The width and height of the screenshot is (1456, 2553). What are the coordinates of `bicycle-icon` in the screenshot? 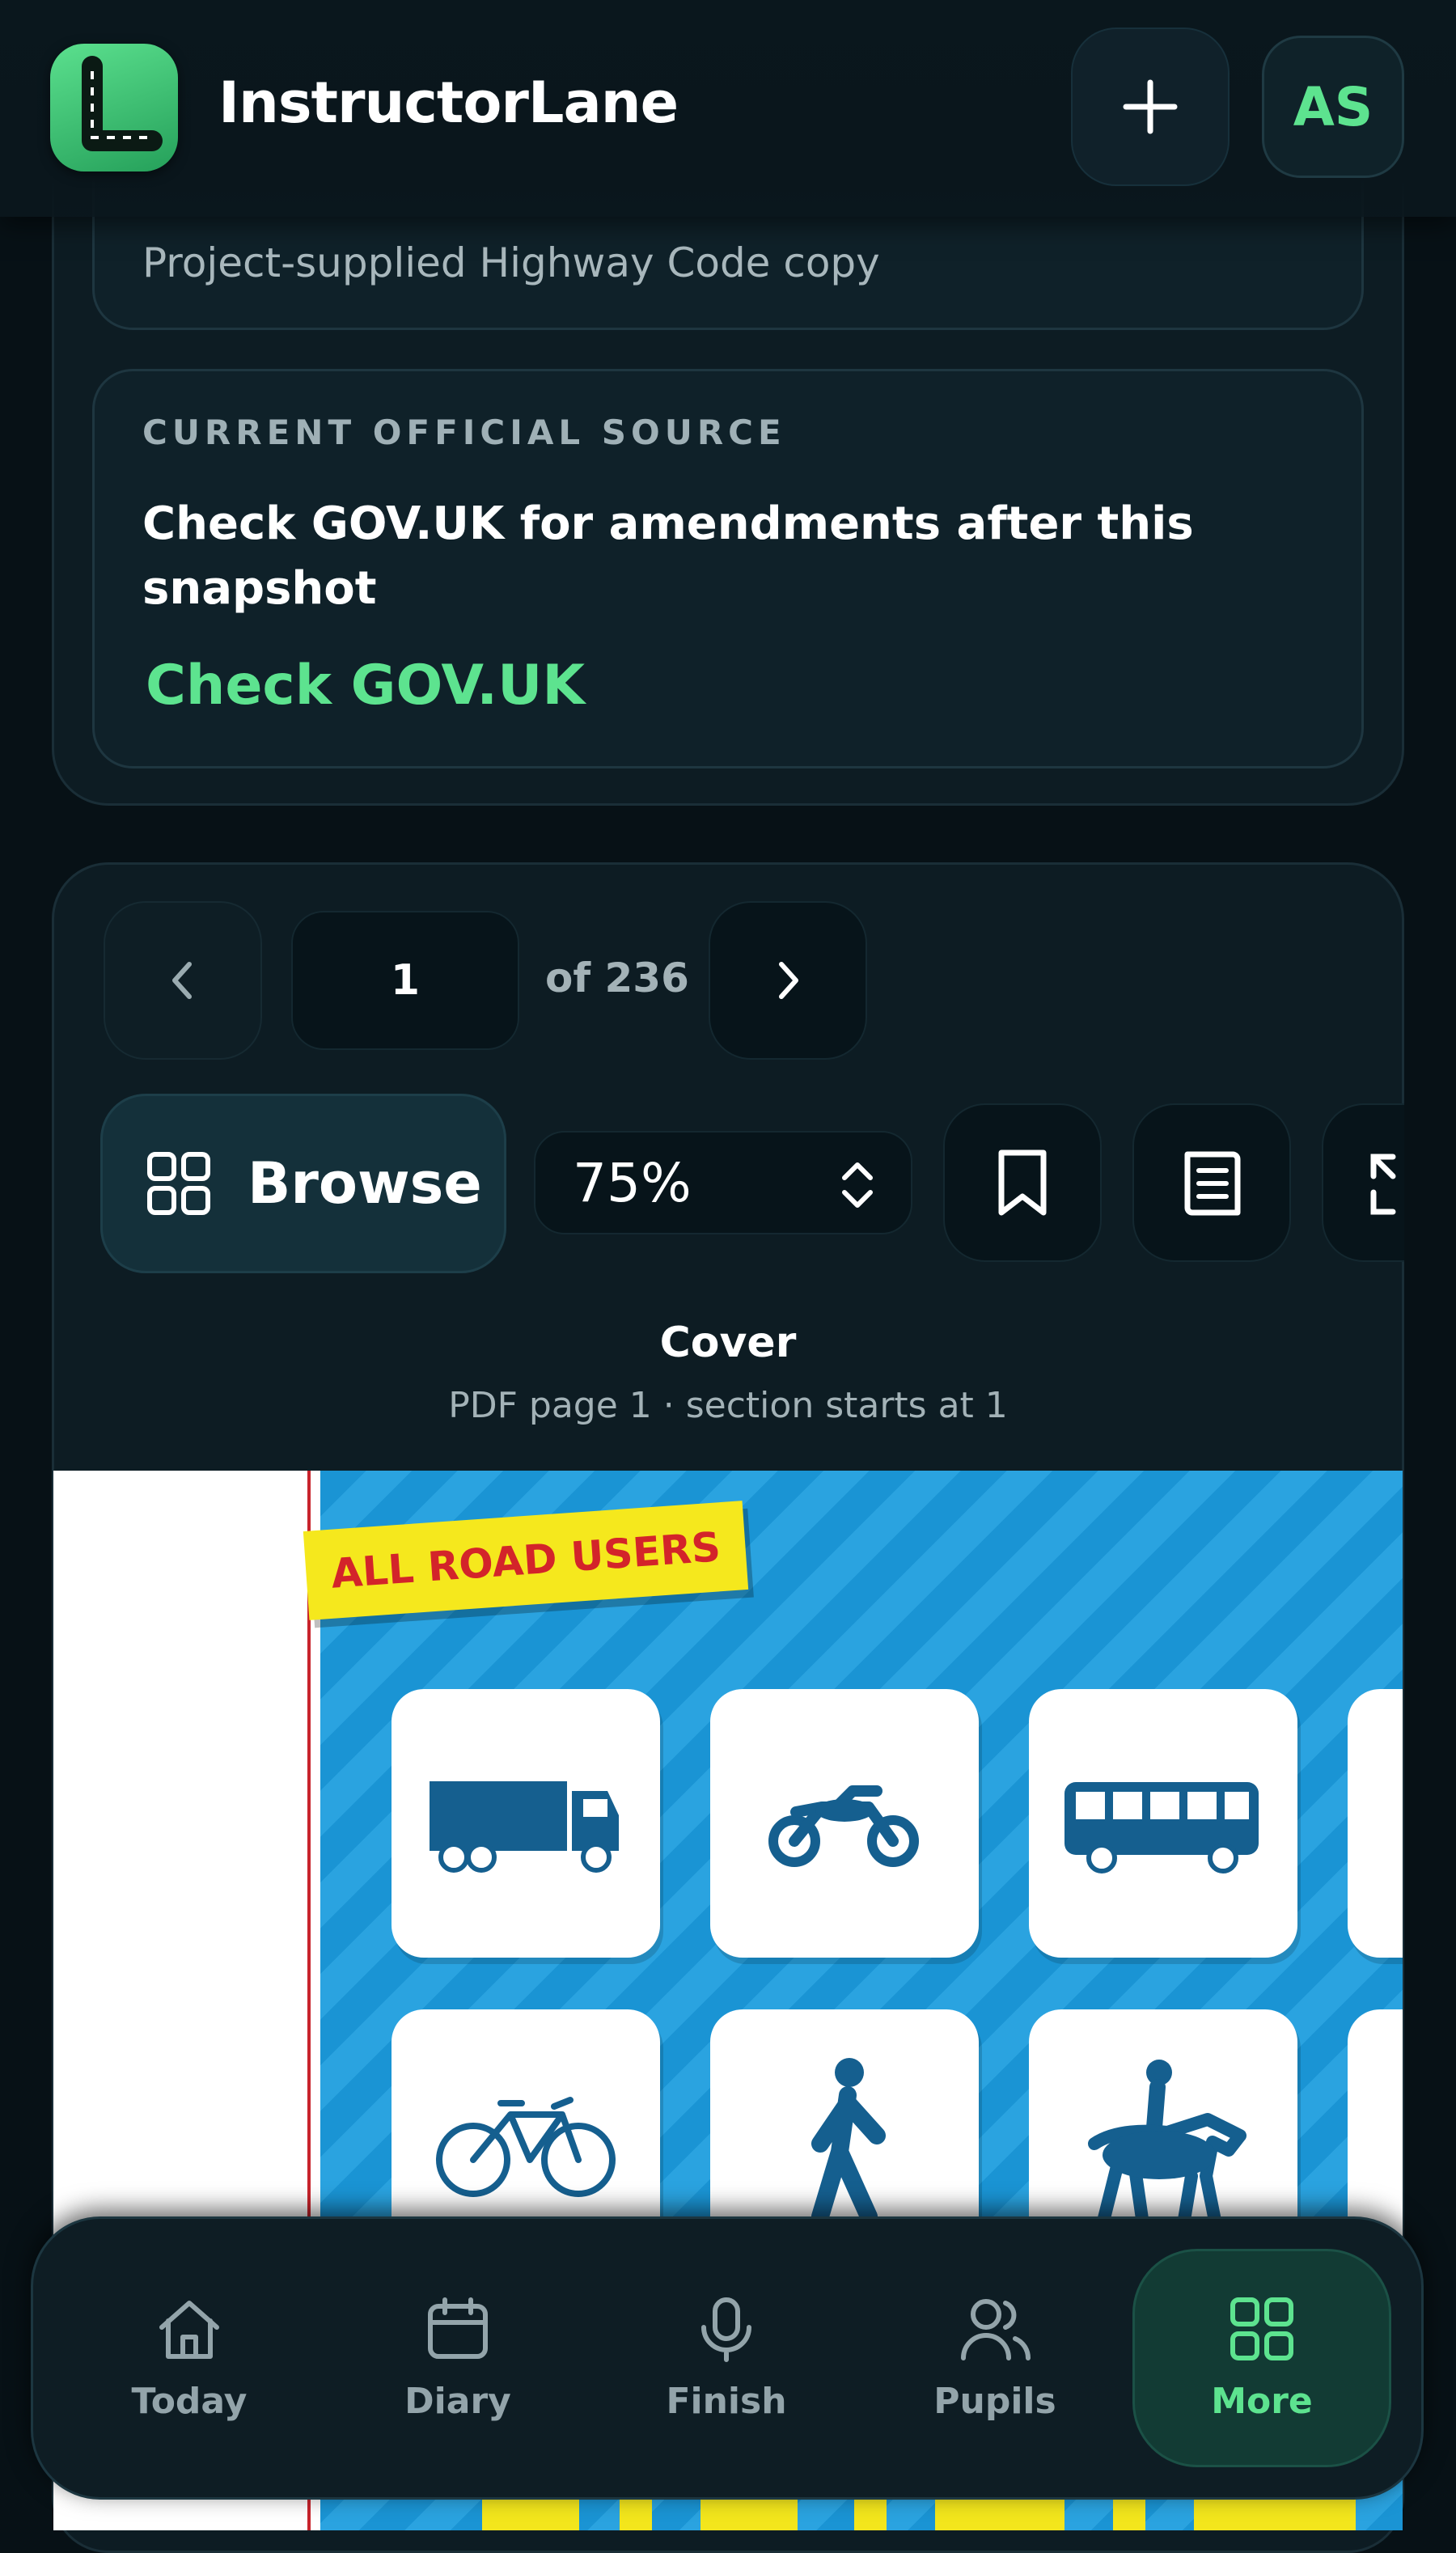 It's located at (526, 2147).